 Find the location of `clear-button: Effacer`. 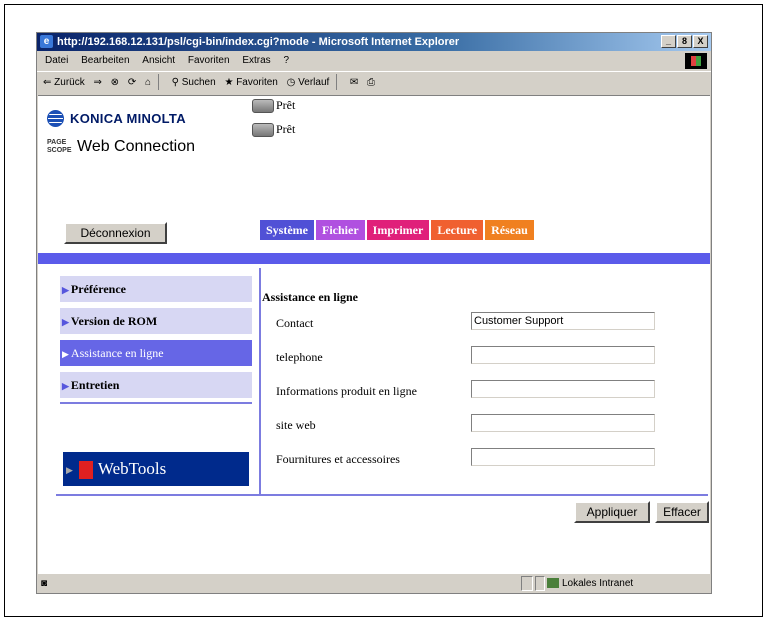

clear-button: Effacer is located at coordinates (682, 512).